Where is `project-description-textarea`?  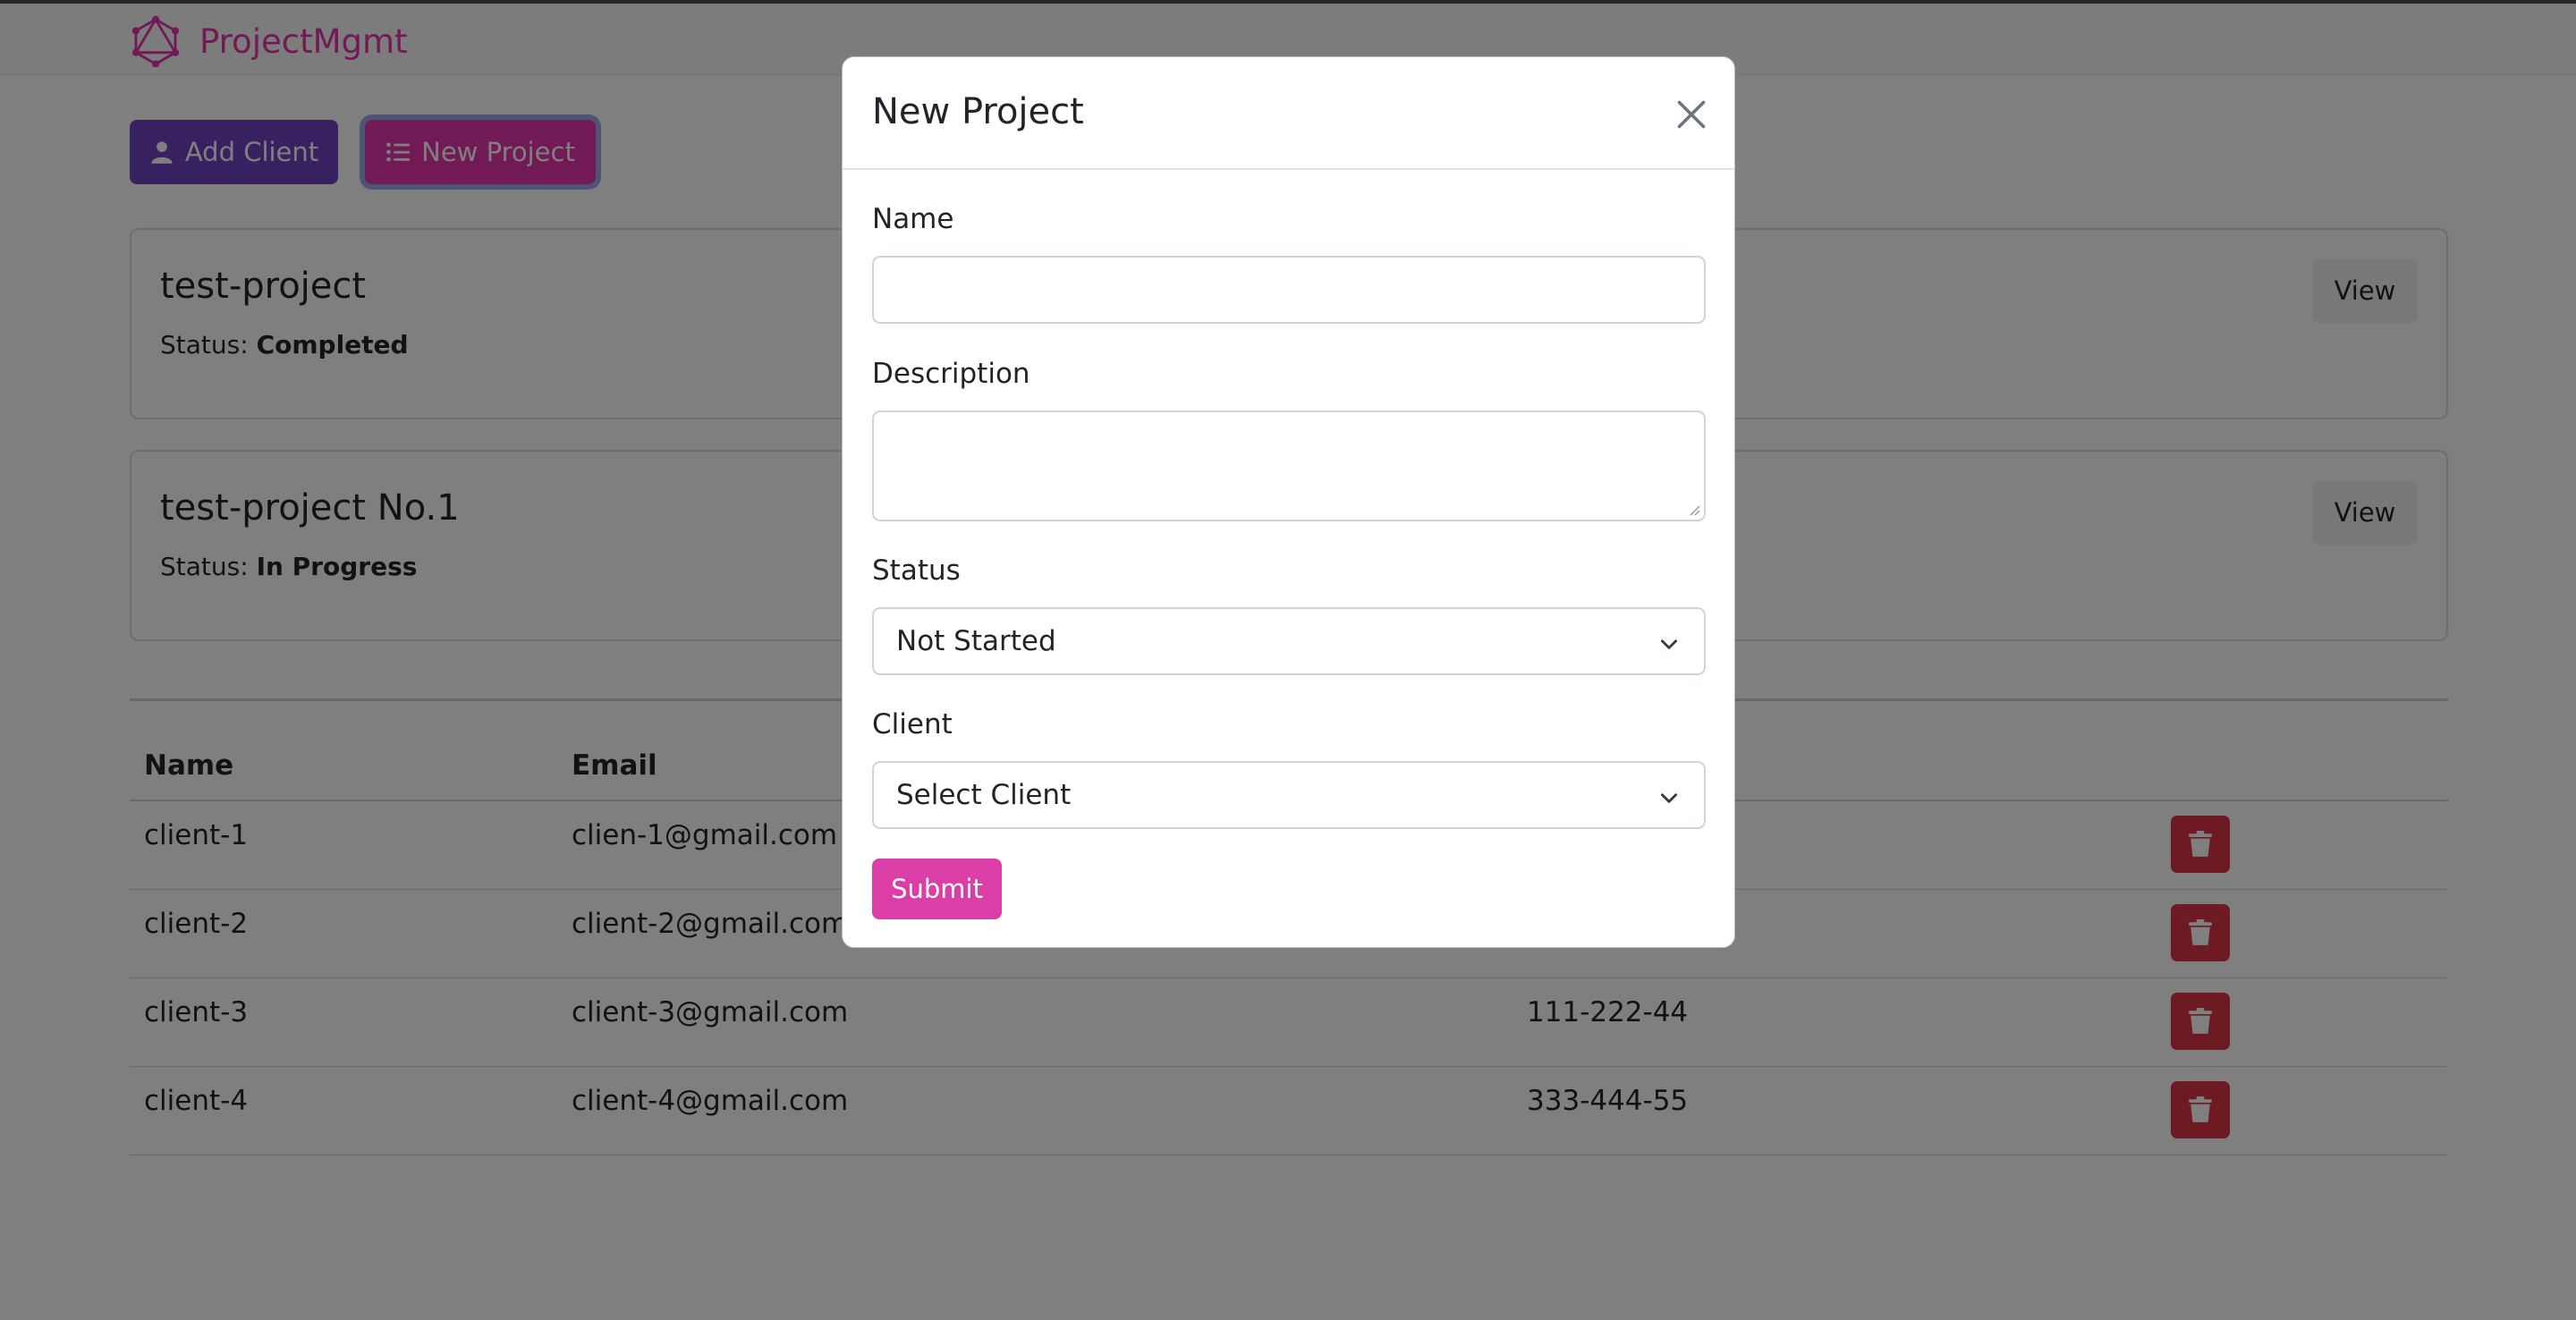
project-description-textarea is located at coordinates (1289, 465).